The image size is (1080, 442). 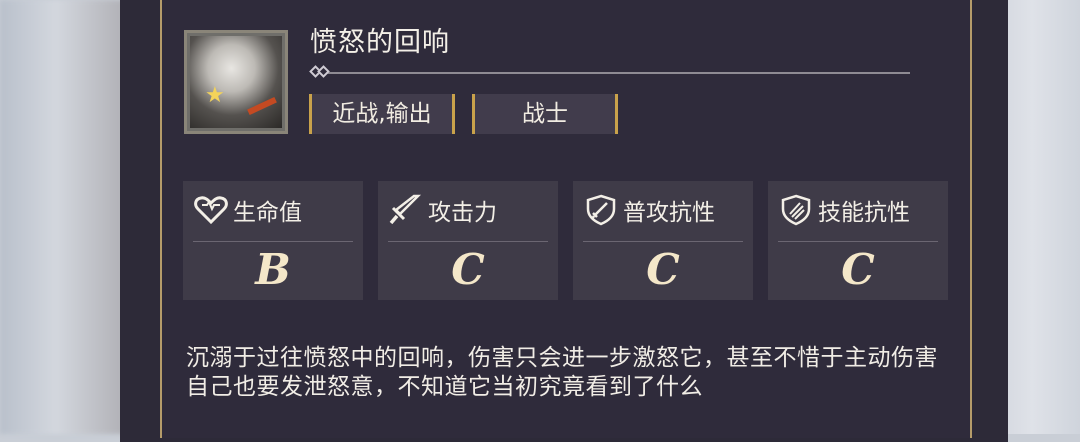 I want to click on stat-card-hp: 生命值 B, so click(x=273, y=240).